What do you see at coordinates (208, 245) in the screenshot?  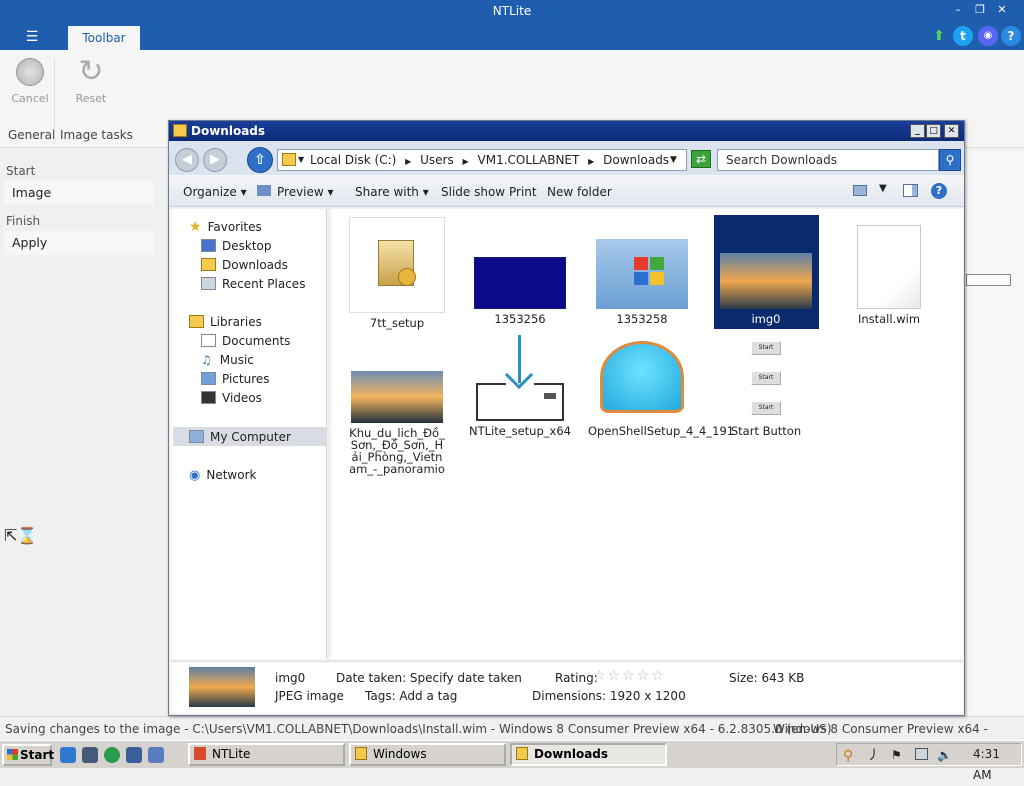 I see `desktop-icon` at bounding box center [208, 245].